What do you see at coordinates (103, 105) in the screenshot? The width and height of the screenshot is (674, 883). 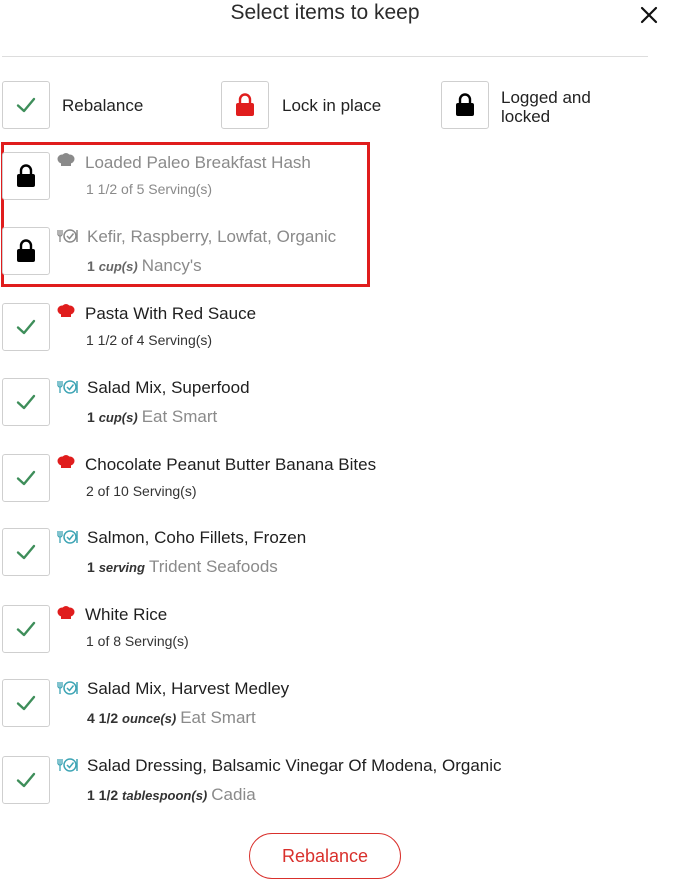 I see `legend-rebalance-label: Rebalance` at bounding box center [103, 105].